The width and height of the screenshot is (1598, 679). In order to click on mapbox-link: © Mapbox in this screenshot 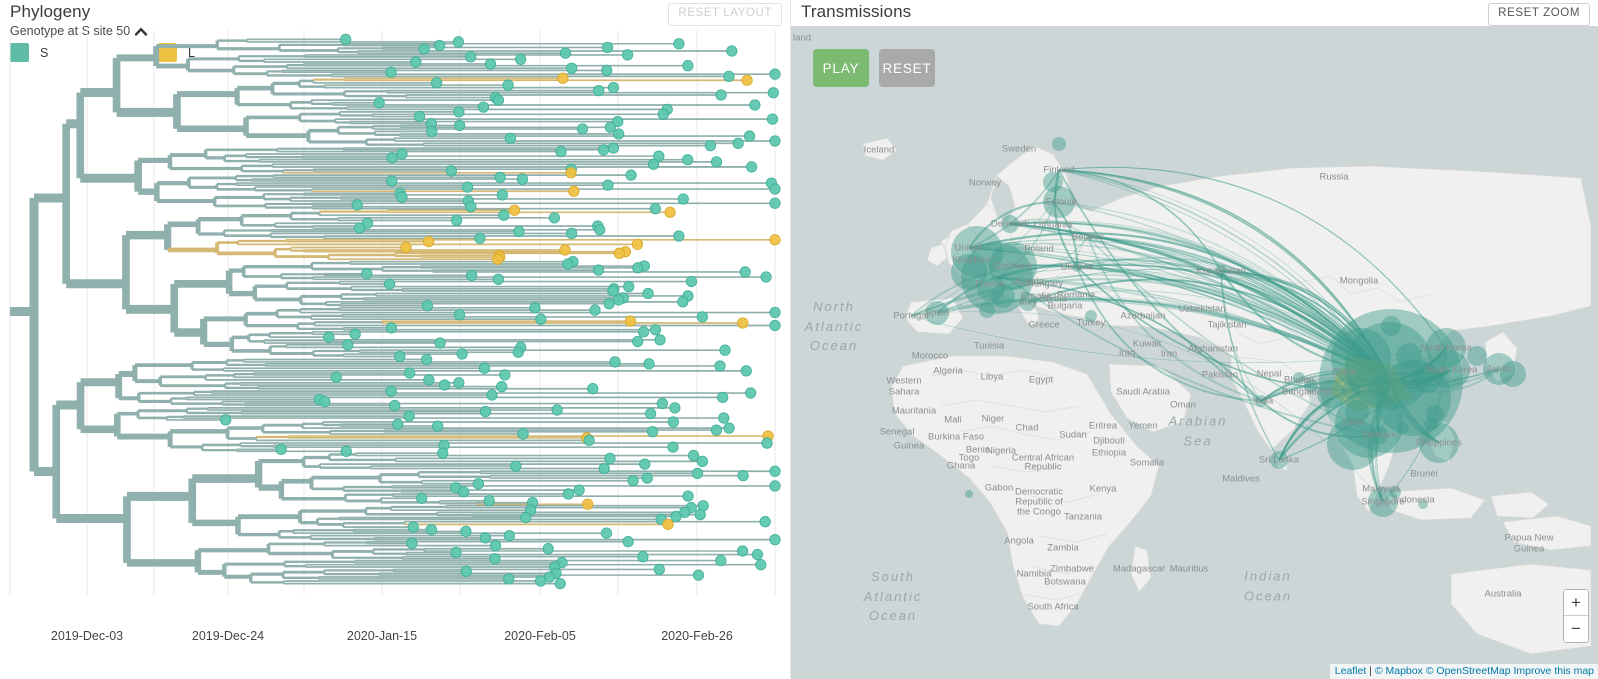, I will do `click(1399, 671)`.